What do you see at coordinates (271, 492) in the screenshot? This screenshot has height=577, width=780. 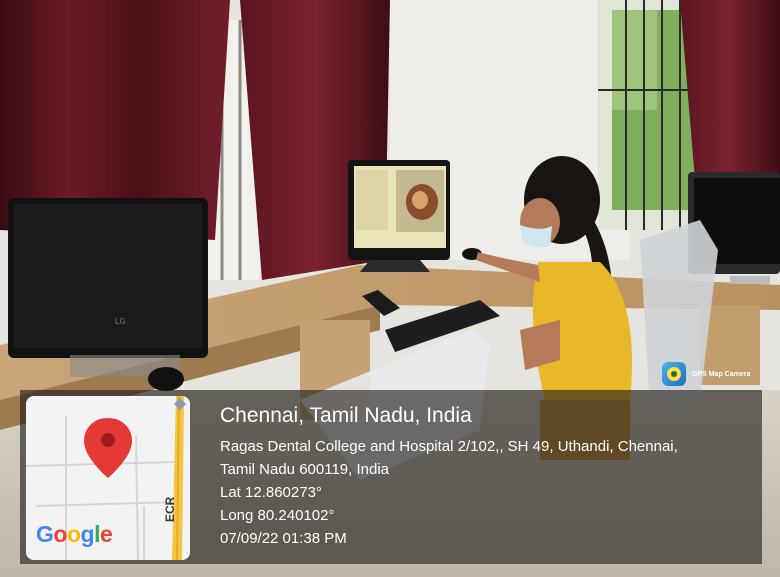 I see `latitude-text: Lat 12.860273°` at bounding box center [271, 492].